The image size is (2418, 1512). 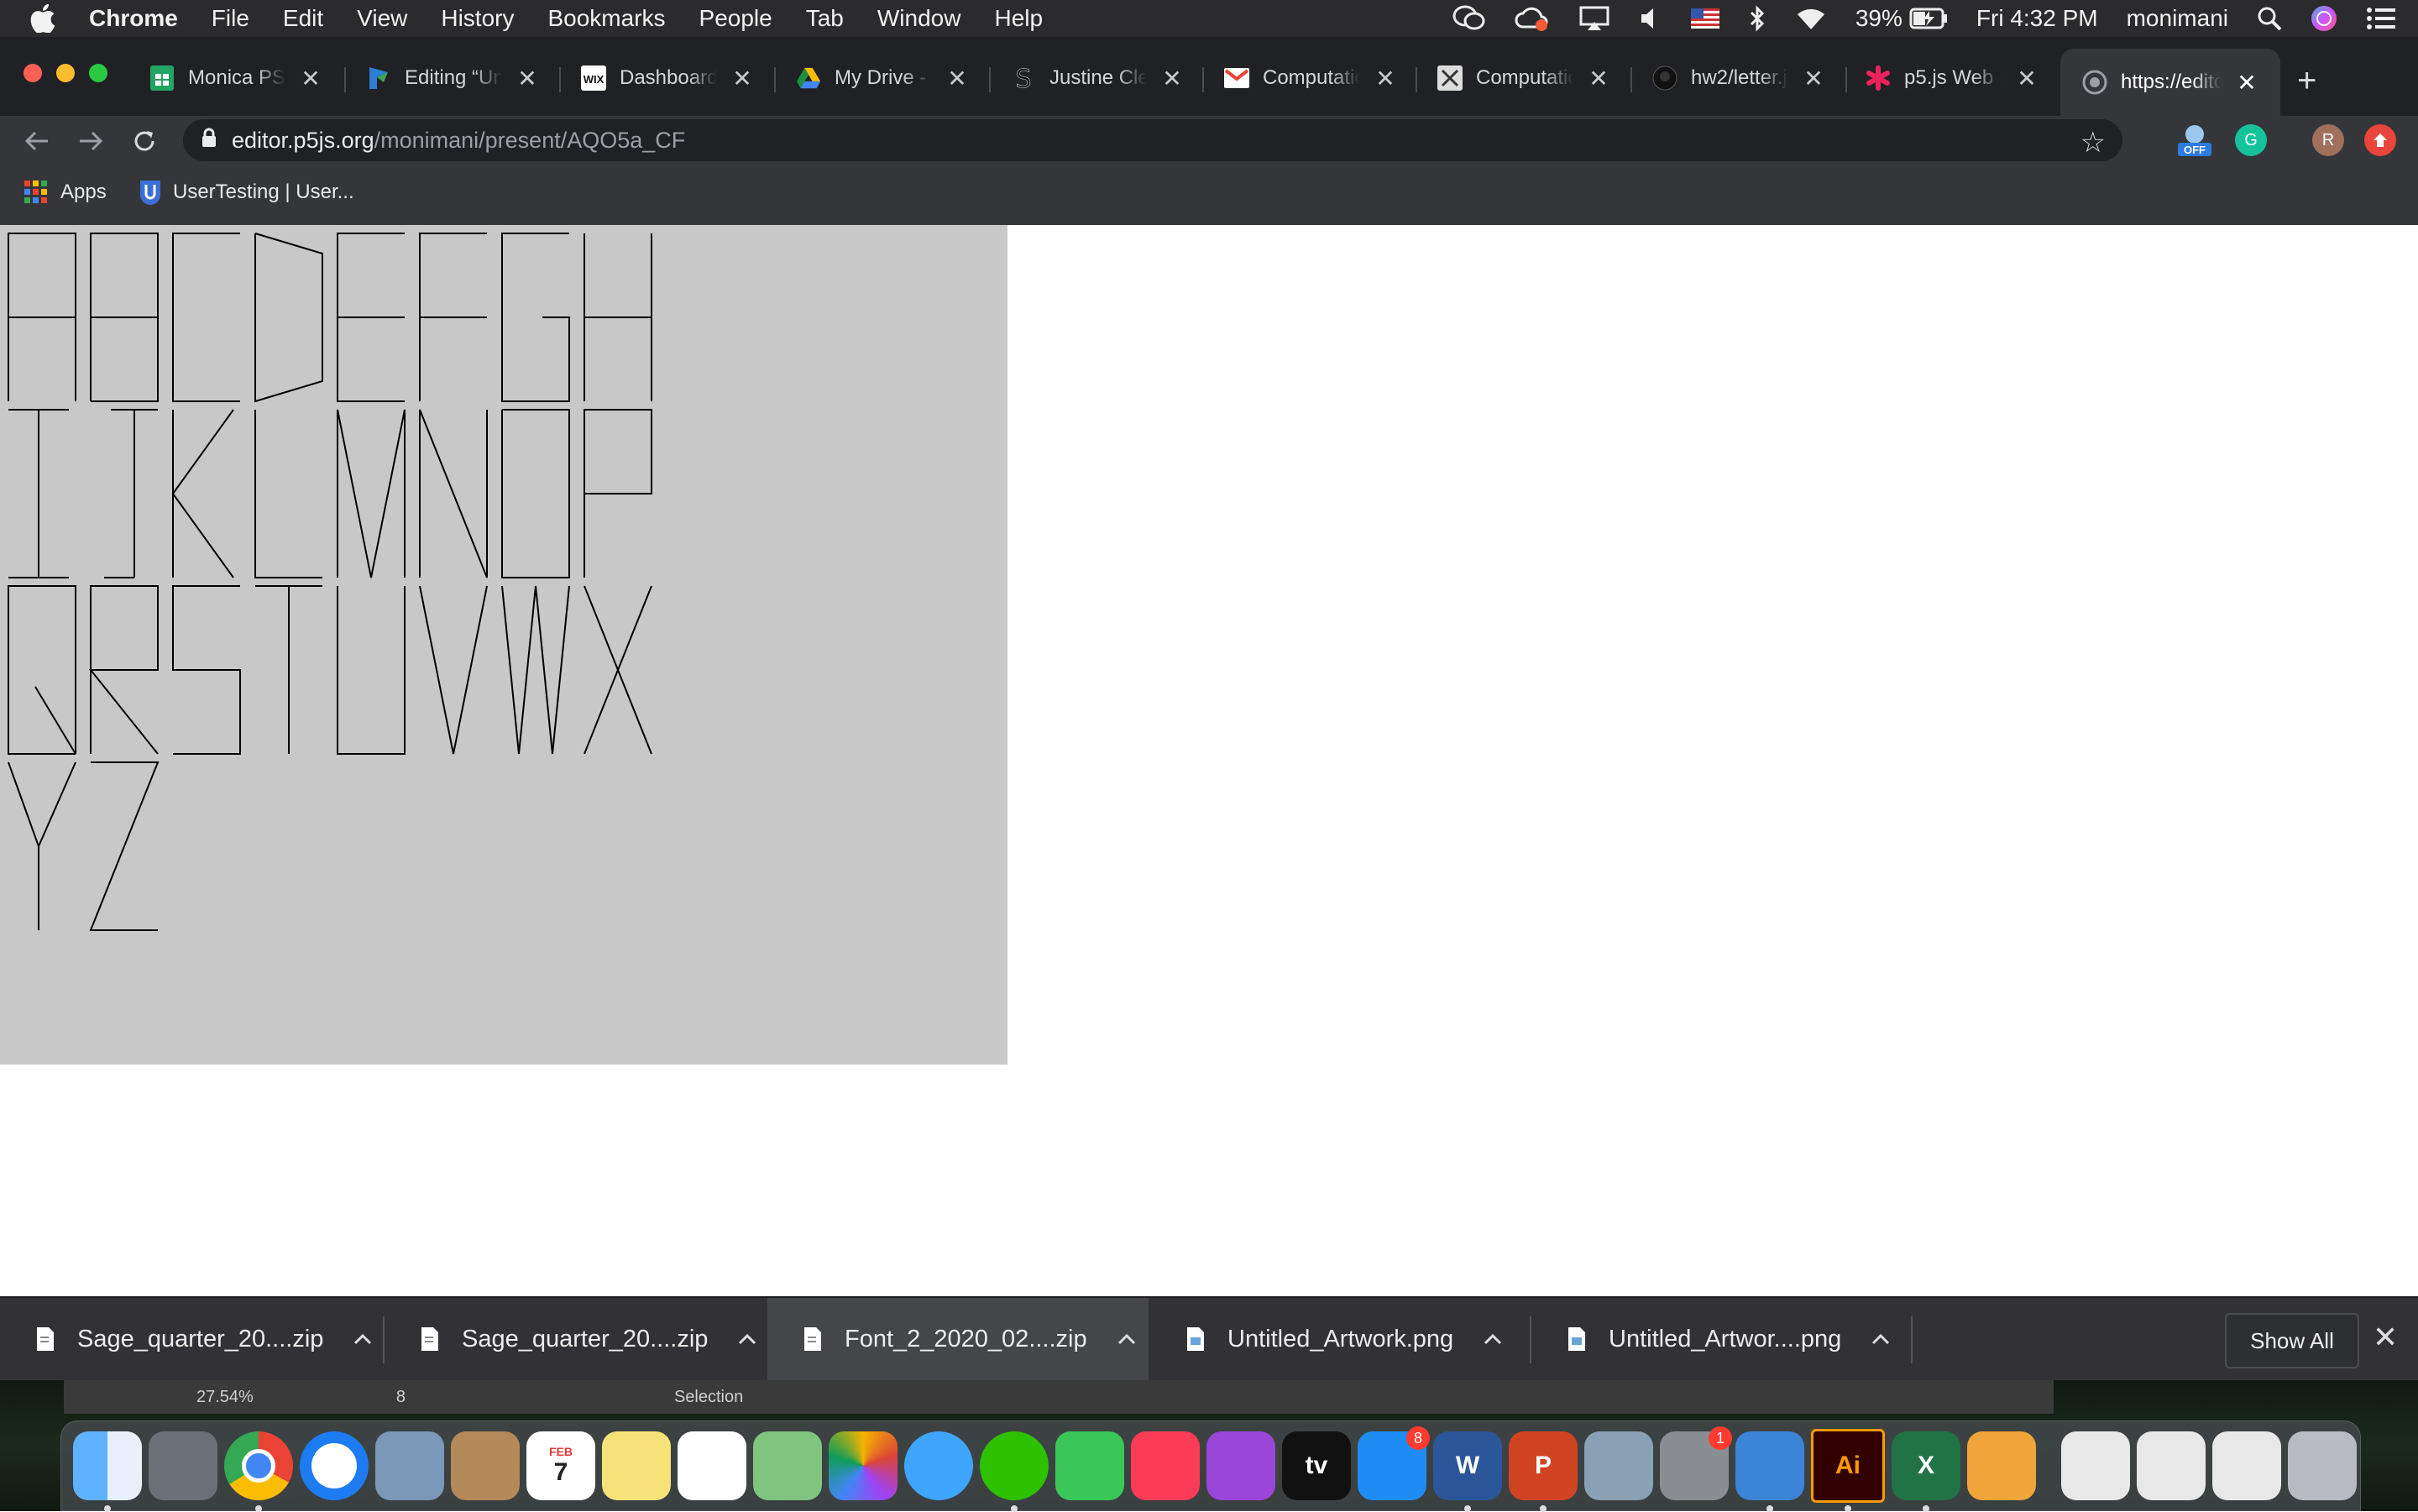 What do you see at coordinates (712, 1465) in the screenshot?
I see `reminders-icon` at bounding box center [712, 1465].